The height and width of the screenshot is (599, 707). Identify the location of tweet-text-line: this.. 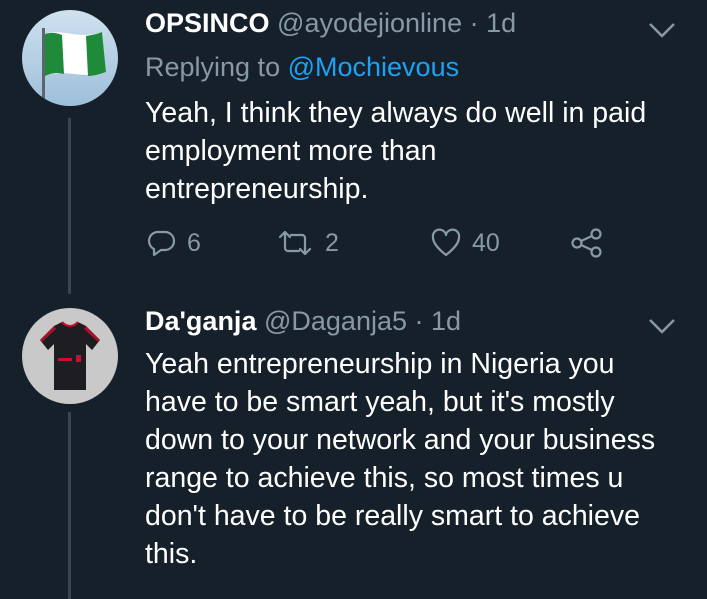
(171, 554).